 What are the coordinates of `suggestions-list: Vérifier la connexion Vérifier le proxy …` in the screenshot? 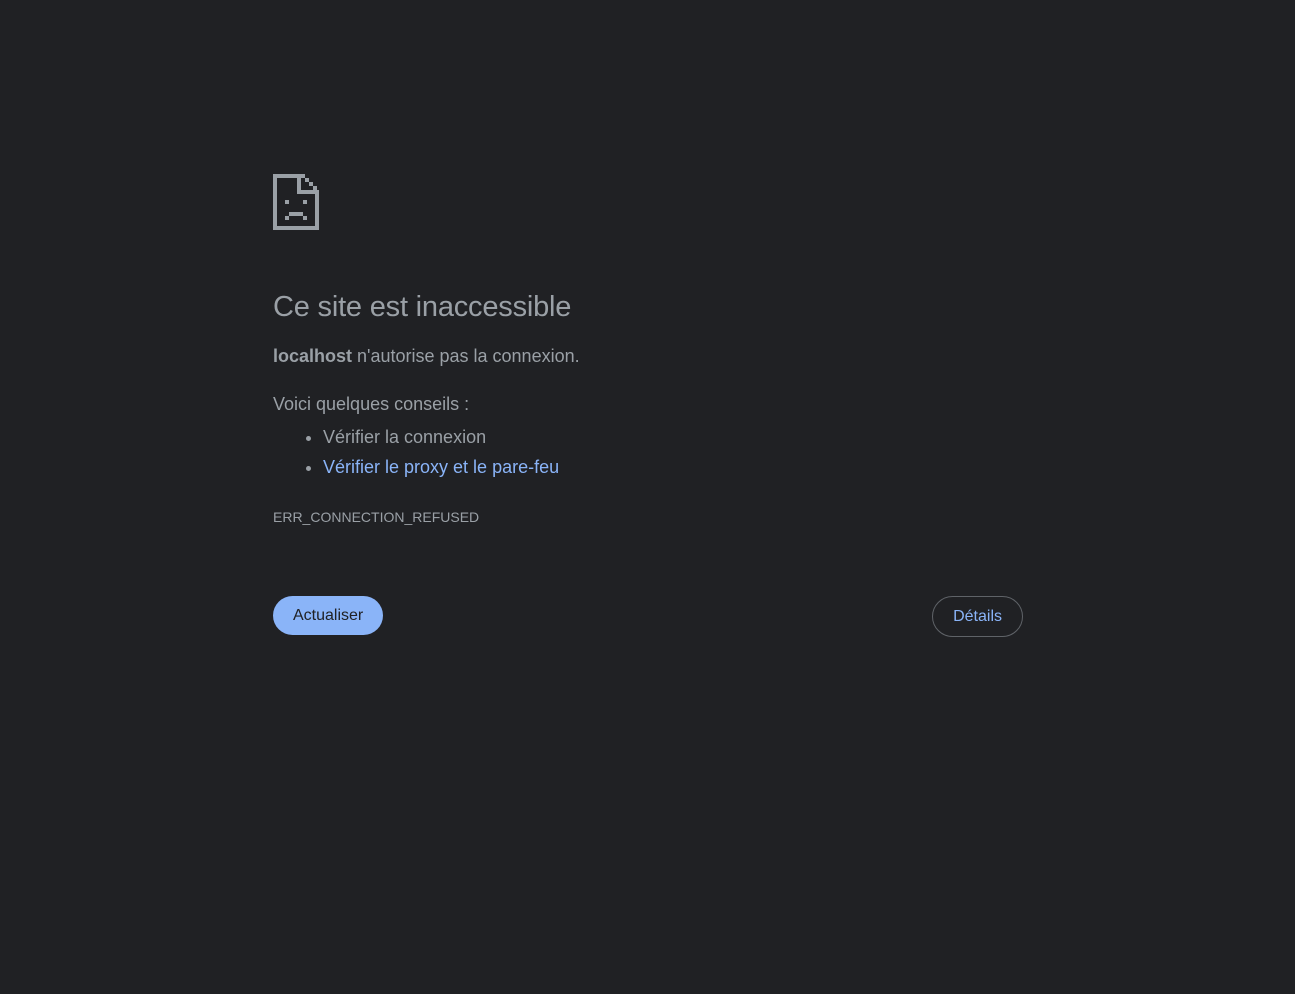 It's located at (648, 452).